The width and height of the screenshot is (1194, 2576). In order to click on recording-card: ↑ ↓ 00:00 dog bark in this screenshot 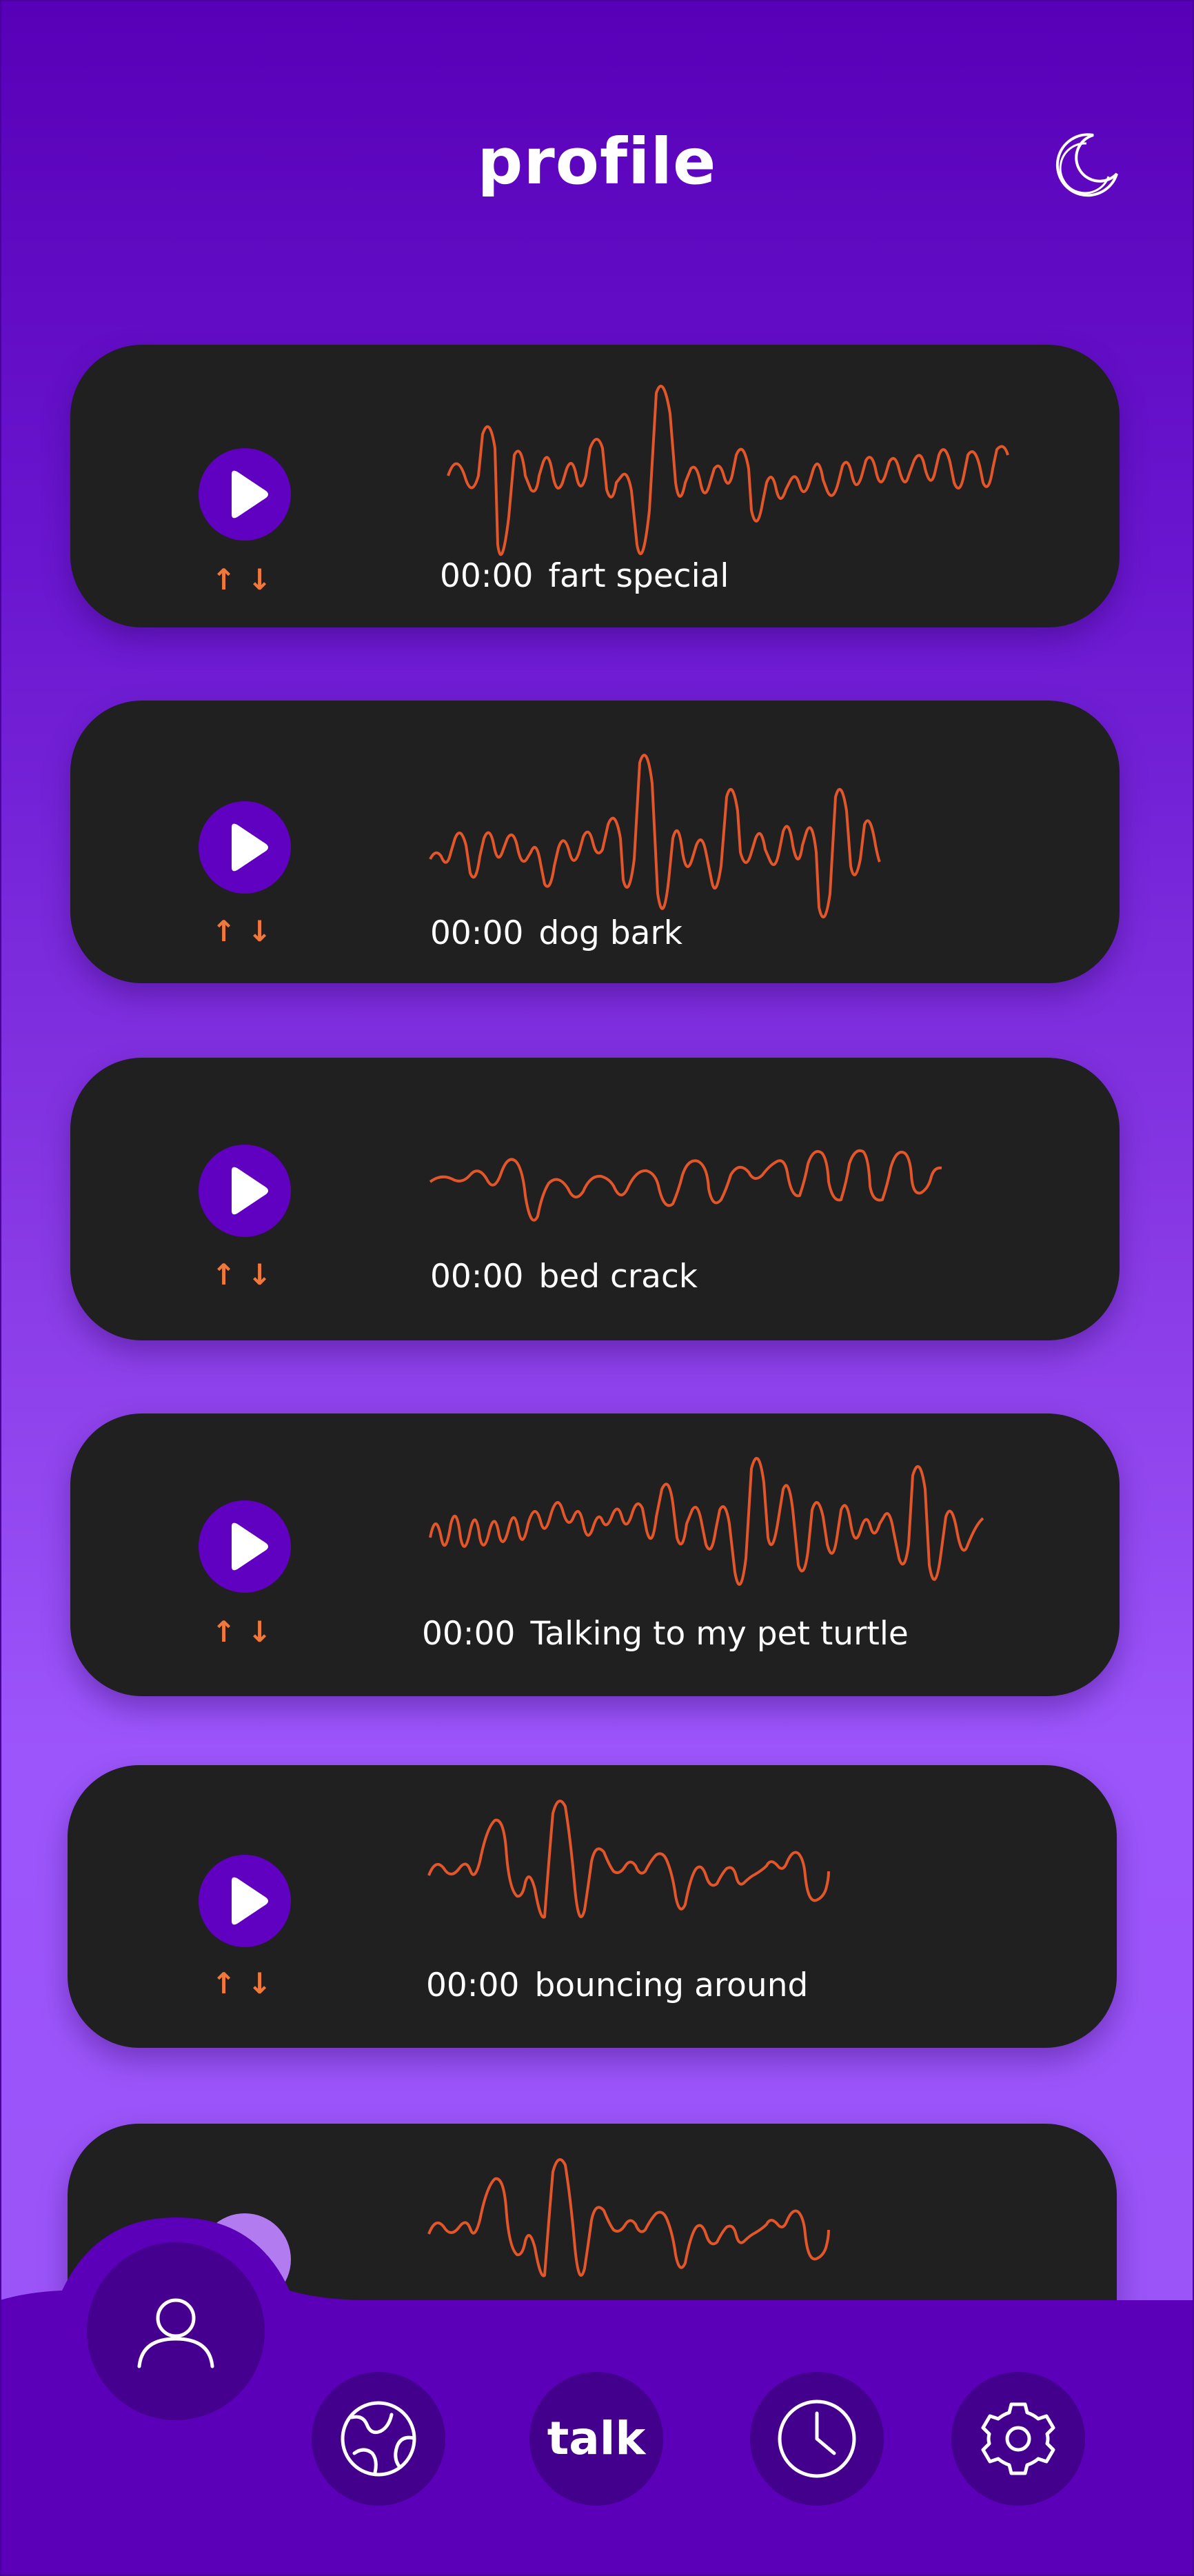, I will do `click(595, 842)`.